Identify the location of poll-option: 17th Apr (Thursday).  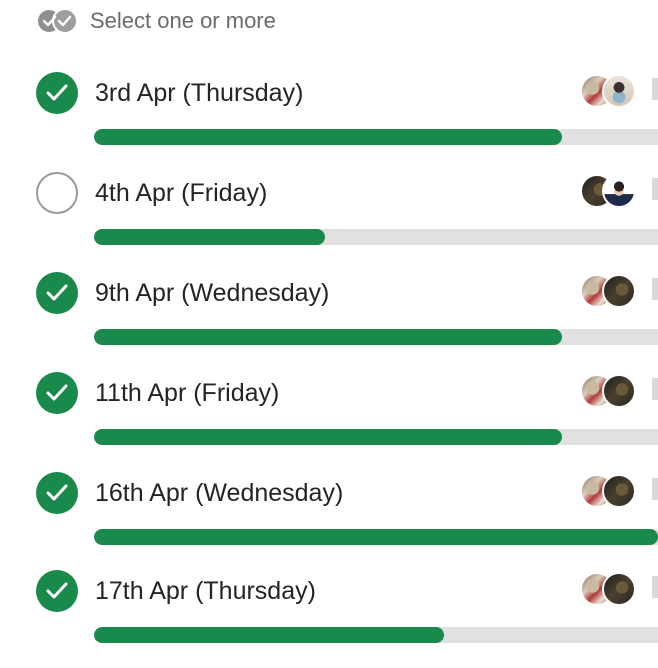
(329, 618).